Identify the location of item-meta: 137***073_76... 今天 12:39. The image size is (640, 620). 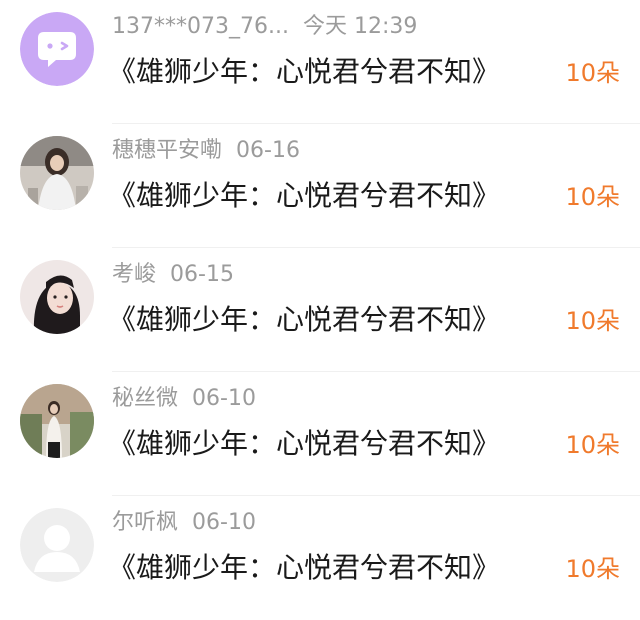
(264, 27).